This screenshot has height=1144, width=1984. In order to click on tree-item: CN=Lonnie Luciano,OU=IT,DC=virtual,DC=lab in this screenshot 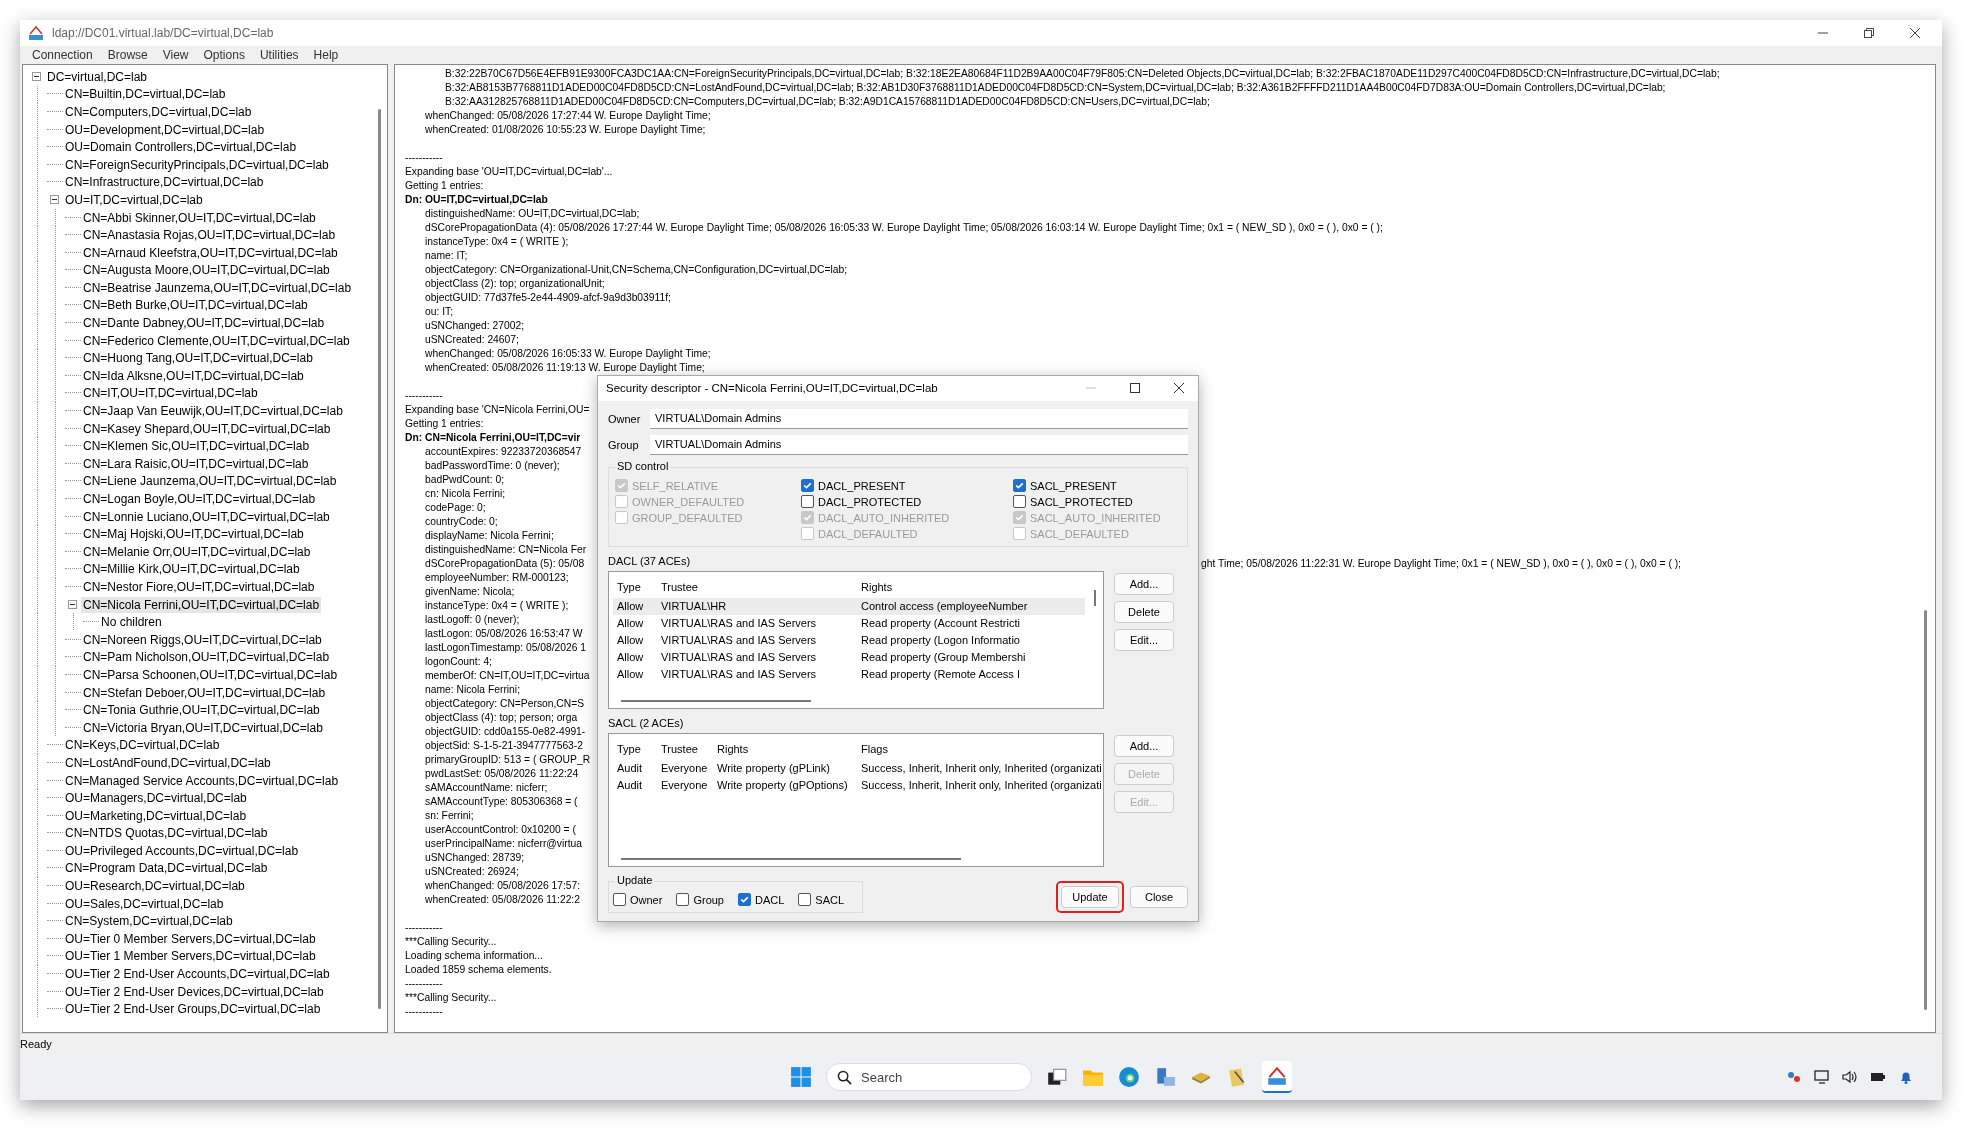, I will do `click(206, 516)`.